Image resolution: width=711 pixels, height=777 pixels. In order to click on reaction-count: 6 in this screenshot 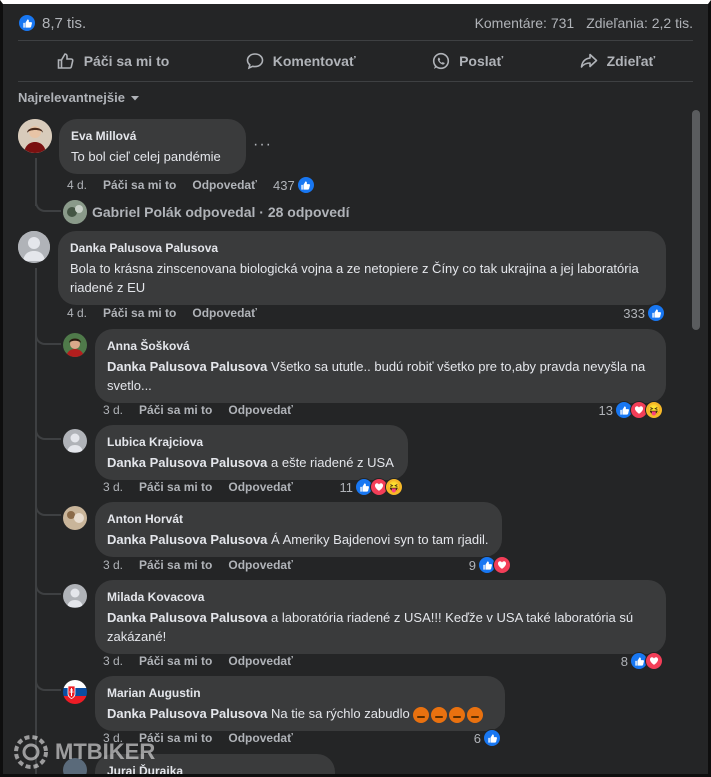, I will do `click(477, 738)`.